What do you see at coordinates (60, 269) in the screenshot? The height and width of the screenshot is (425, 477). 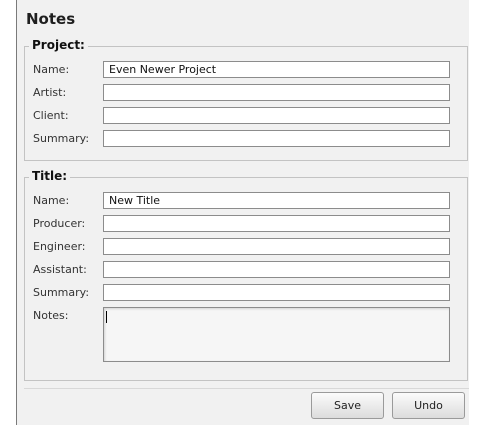 I see `title-assistant-label: Assistant:` at bounding box center [60, 269].